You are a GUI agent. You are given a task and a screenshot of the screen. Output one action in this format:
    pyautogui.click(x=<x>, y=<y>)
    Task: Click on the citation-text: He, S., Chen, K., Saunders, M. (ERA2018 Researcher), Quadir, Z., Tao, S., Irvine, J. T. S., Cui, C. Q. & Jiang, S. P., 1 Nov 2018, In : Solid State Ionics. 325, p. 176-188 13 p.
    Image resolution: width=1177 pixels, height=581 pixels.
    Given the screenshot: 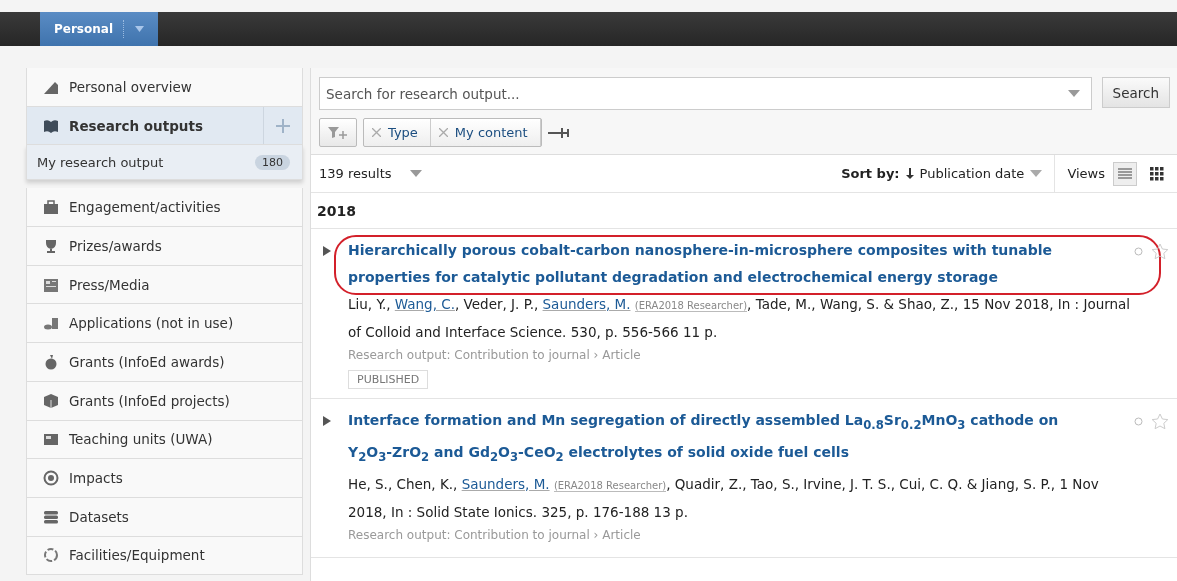 What is the action you would take?
    pyautogui.click(x=723, y=498)
    